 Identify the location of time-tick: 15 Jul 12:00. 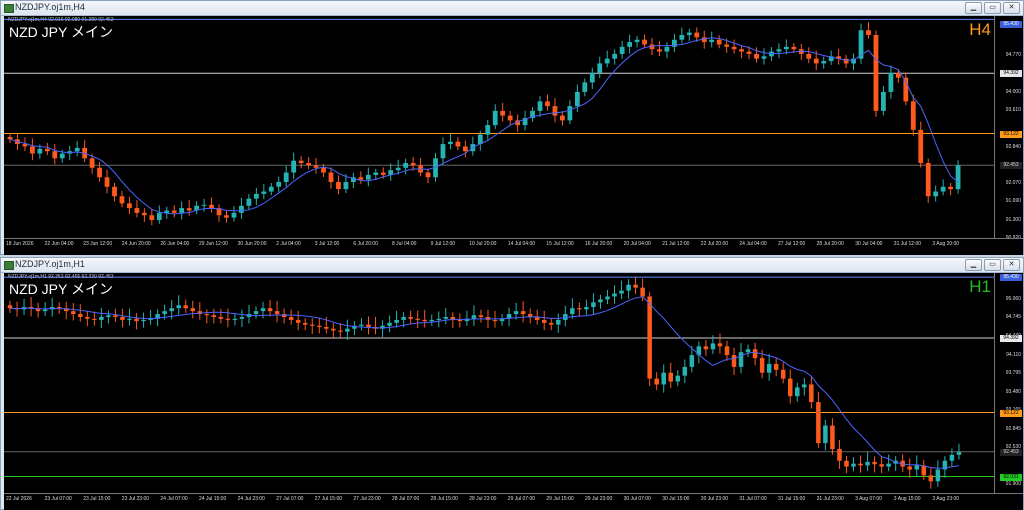
(560, 244).